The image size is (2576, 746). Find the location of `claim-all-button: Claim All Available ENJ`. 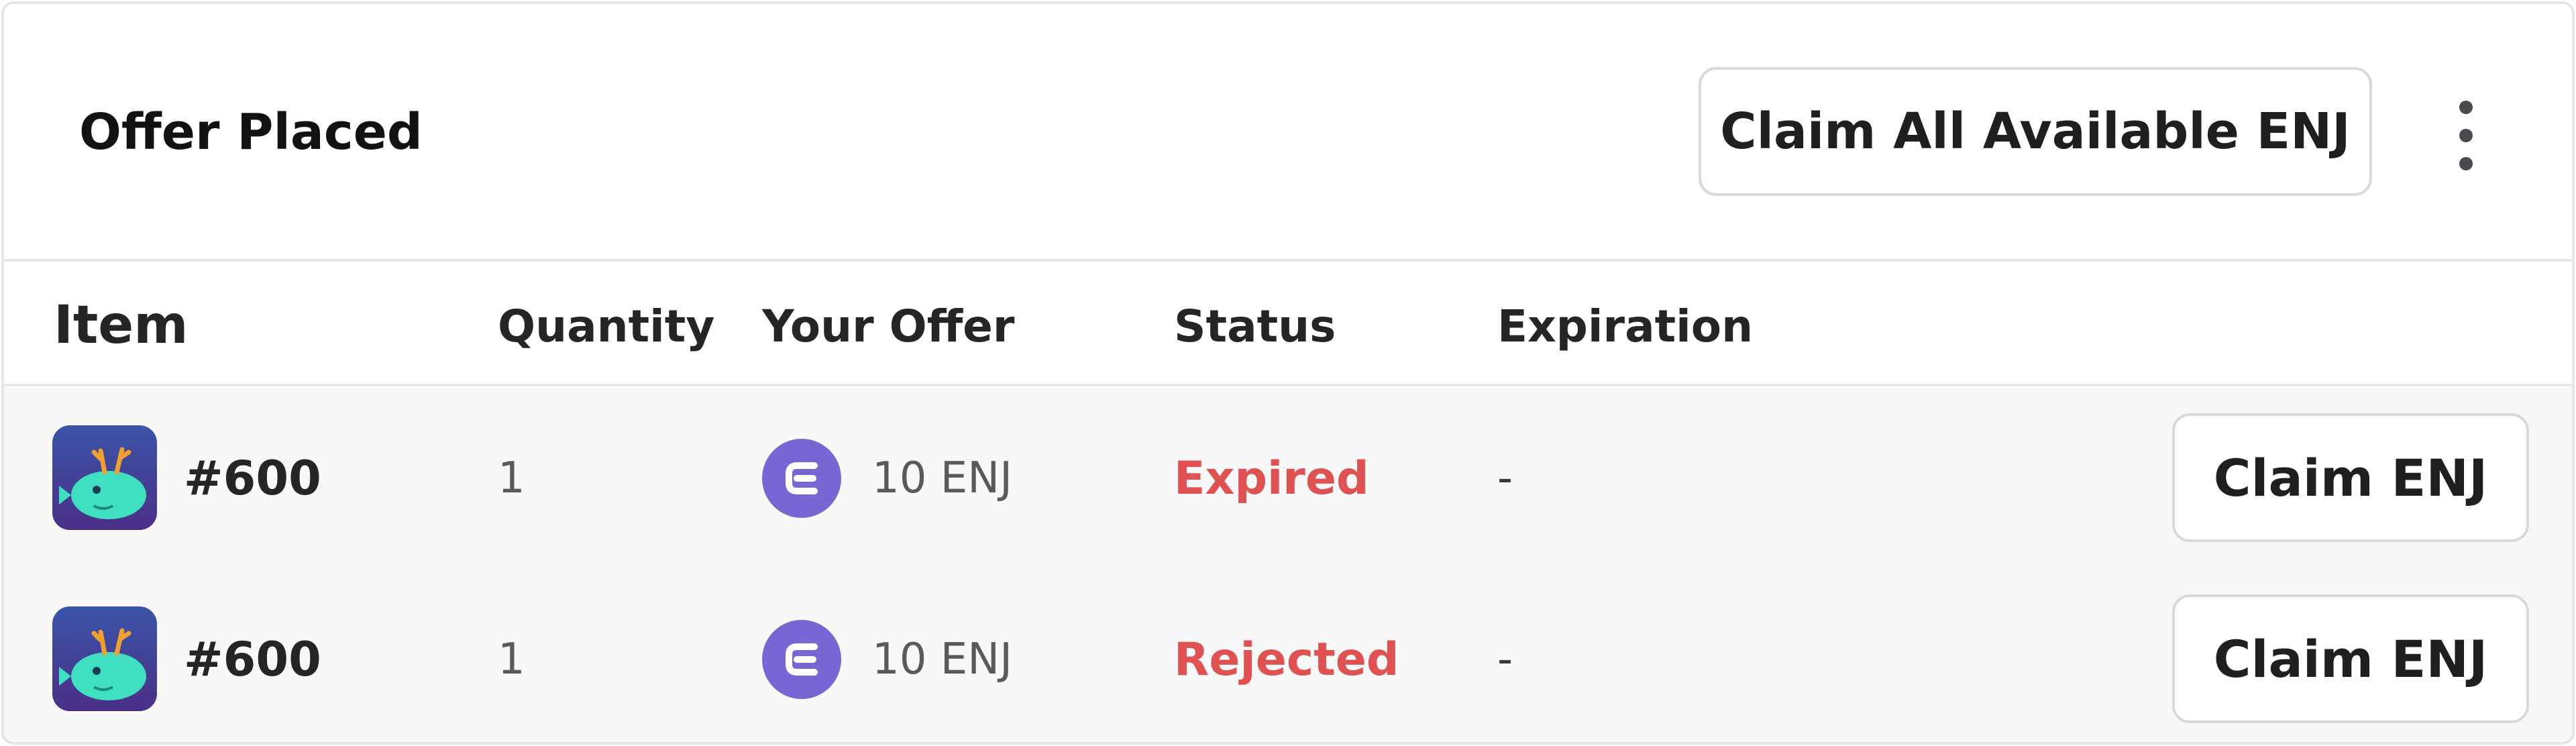

claim-all-button: Claim All Available ENJ is located at coordinates (2035, 132).